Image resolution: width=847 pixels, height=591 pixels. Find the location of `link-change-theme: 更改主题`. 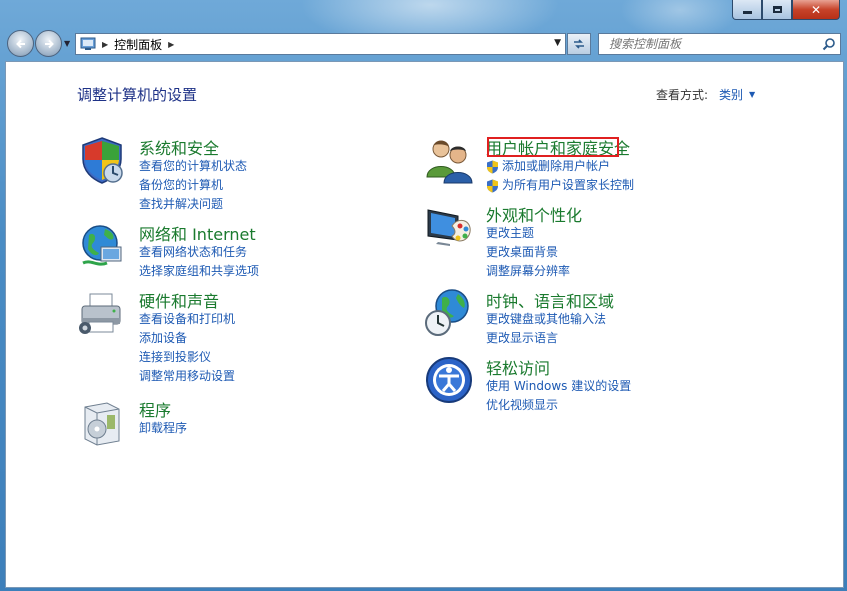

link-change-theme: 更改主题 is located at coordinates (528, 233).